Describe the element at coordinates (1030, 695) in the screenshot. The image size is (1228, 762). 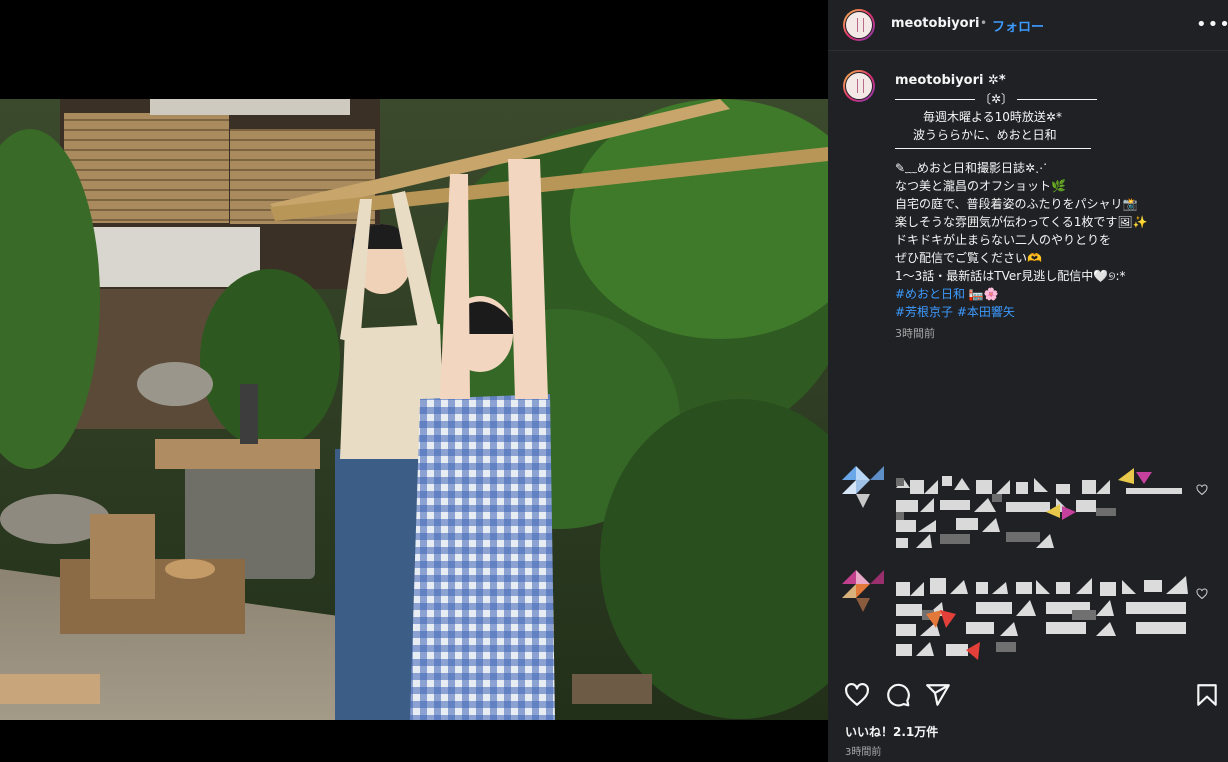
I see `post-actions-bar` at that location.